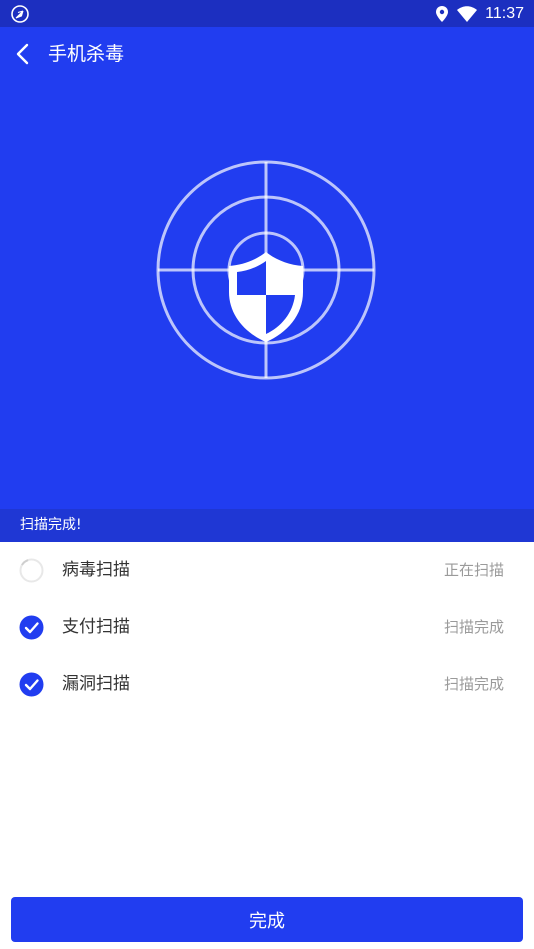 This screenshot has height=949, width=534. What do you see at coordinates (267, 919) in the screenshot?
I see `done-button: 完成` at bounding box center [267, 919].